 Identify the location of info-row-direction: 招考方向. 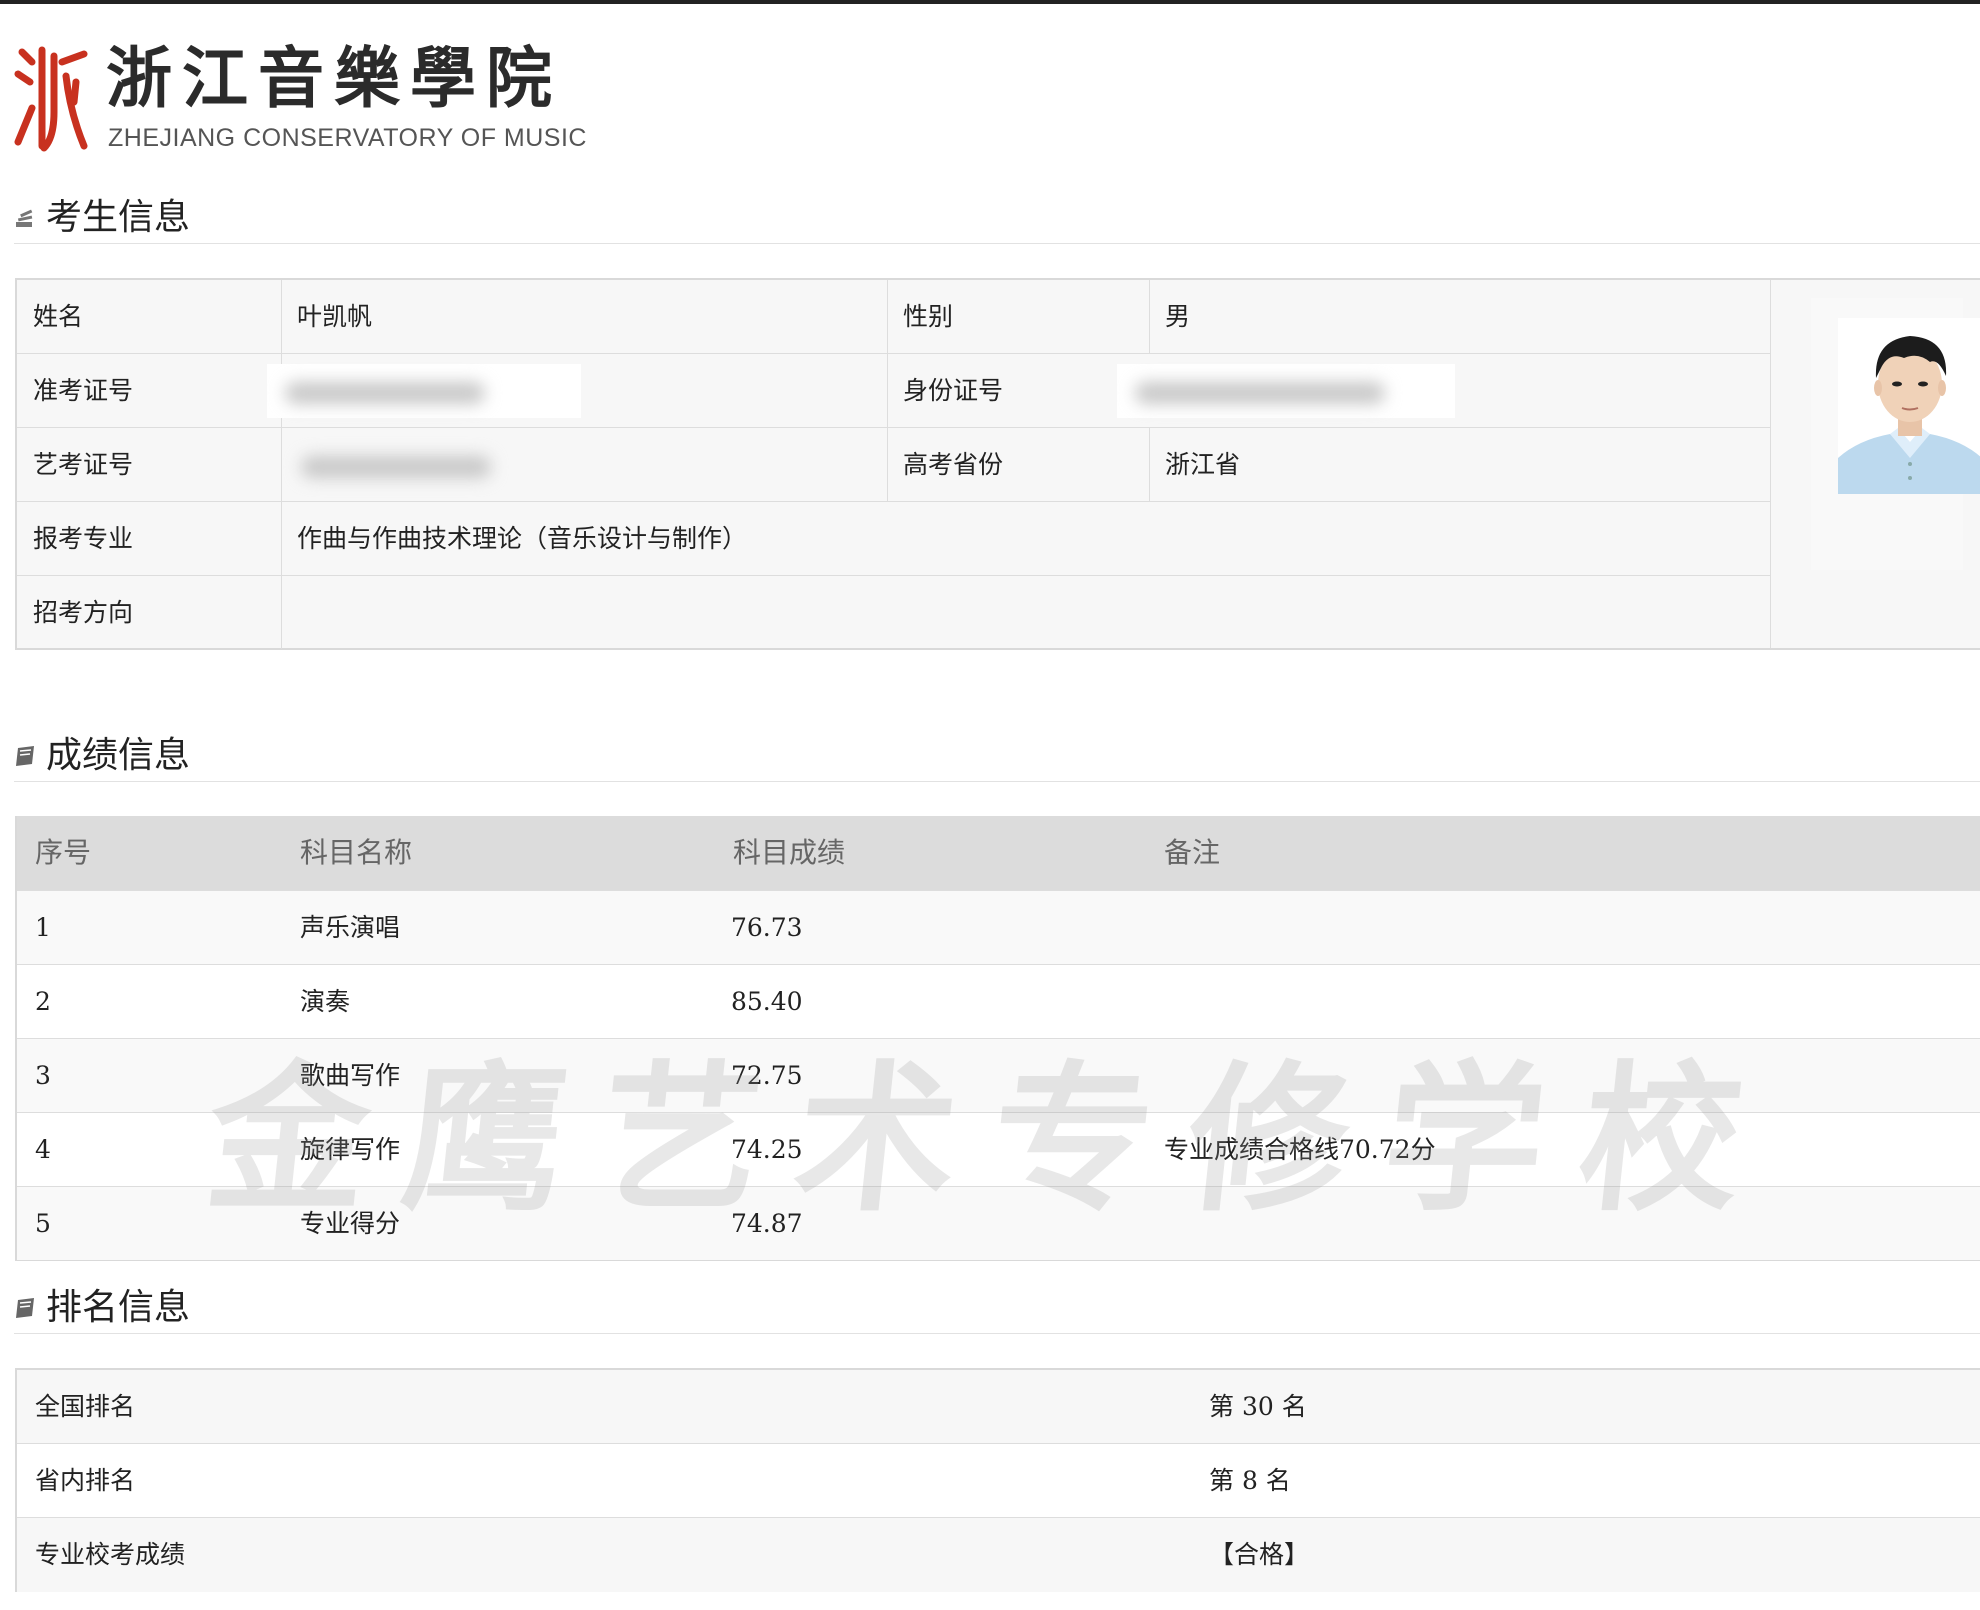
(893, 613).